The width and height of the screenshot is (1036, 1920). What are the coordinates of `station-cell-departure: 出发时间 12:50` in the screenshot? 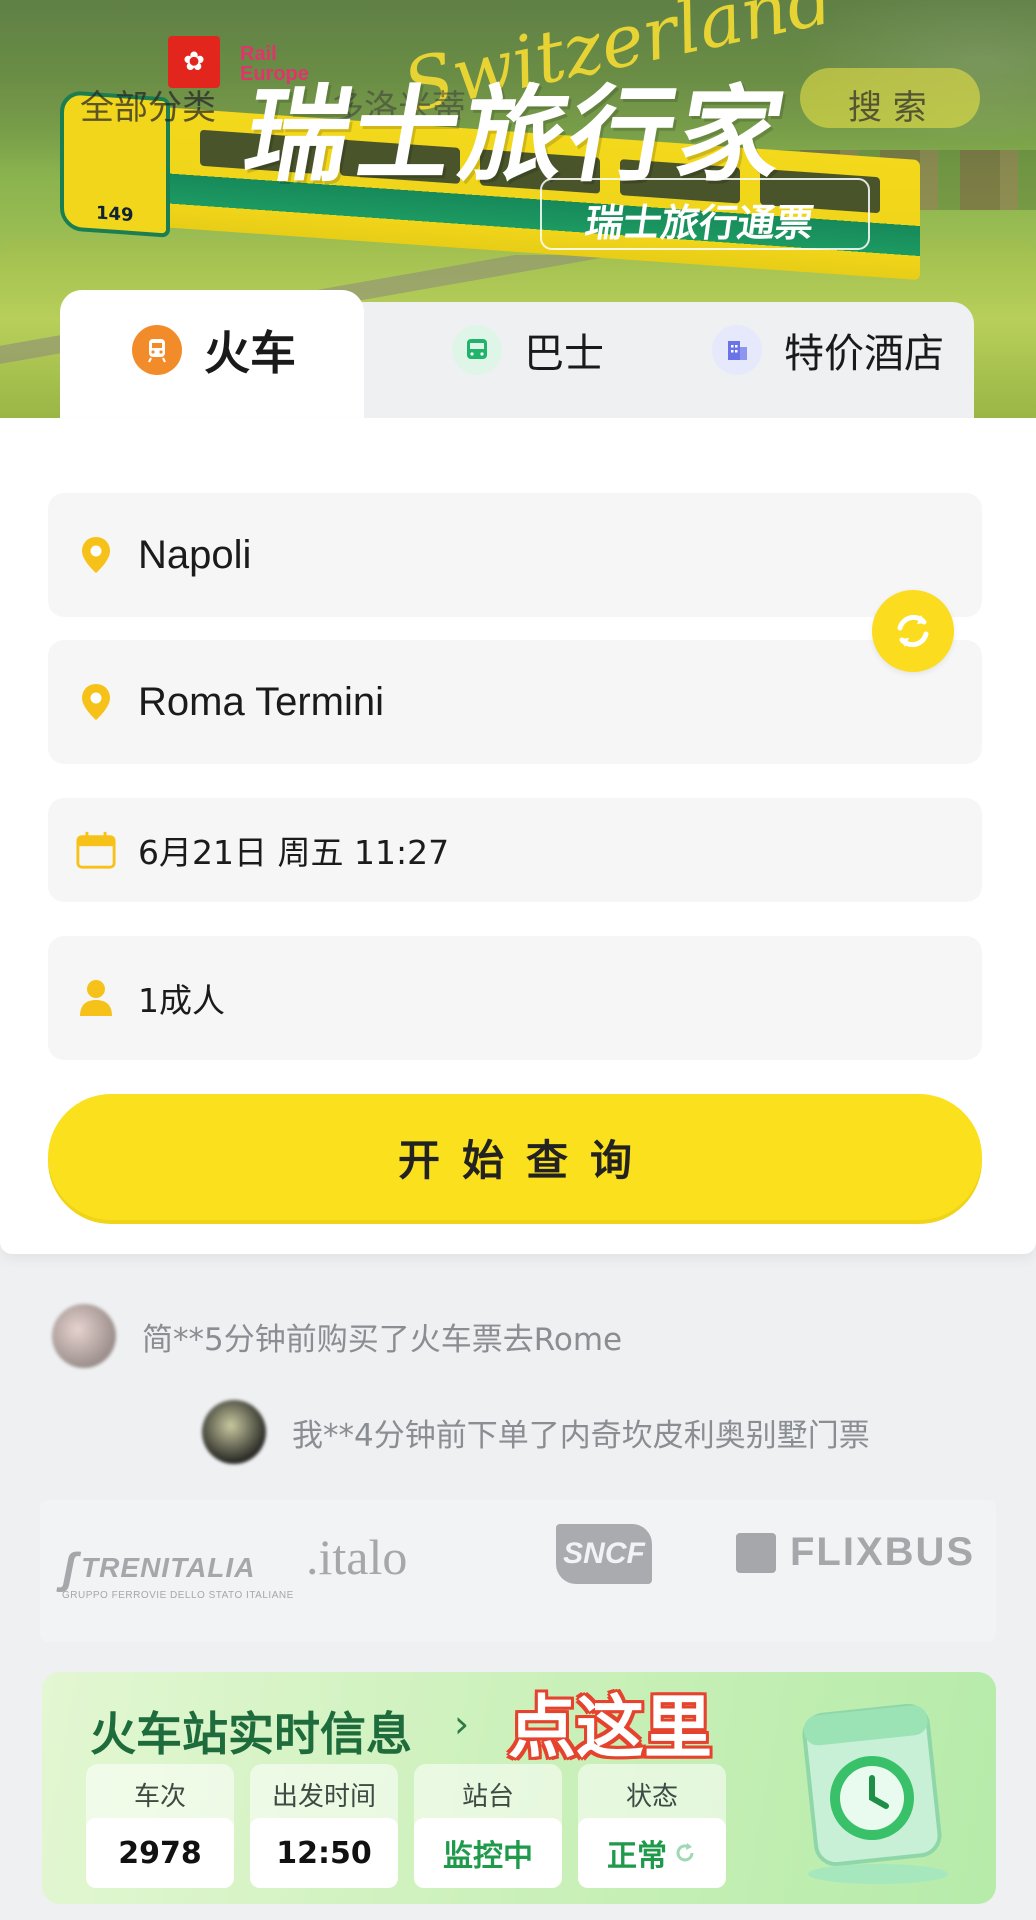 It's located at (324, 1826).